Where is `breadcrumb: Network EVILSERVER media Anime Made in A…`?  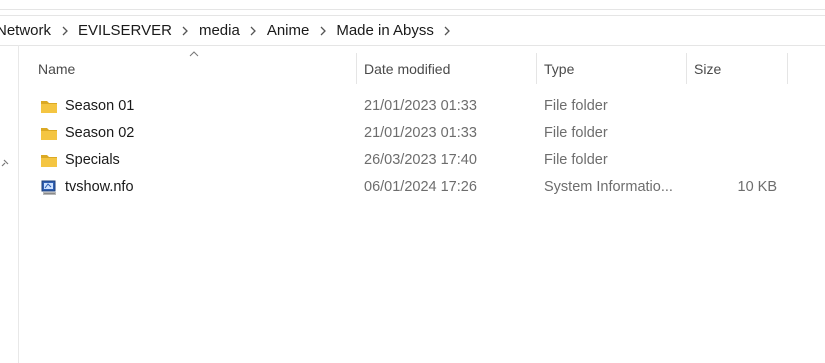 breadcrumb: Network EVILSERVER media Anime Made in A… is located at coordinates (230, 30).